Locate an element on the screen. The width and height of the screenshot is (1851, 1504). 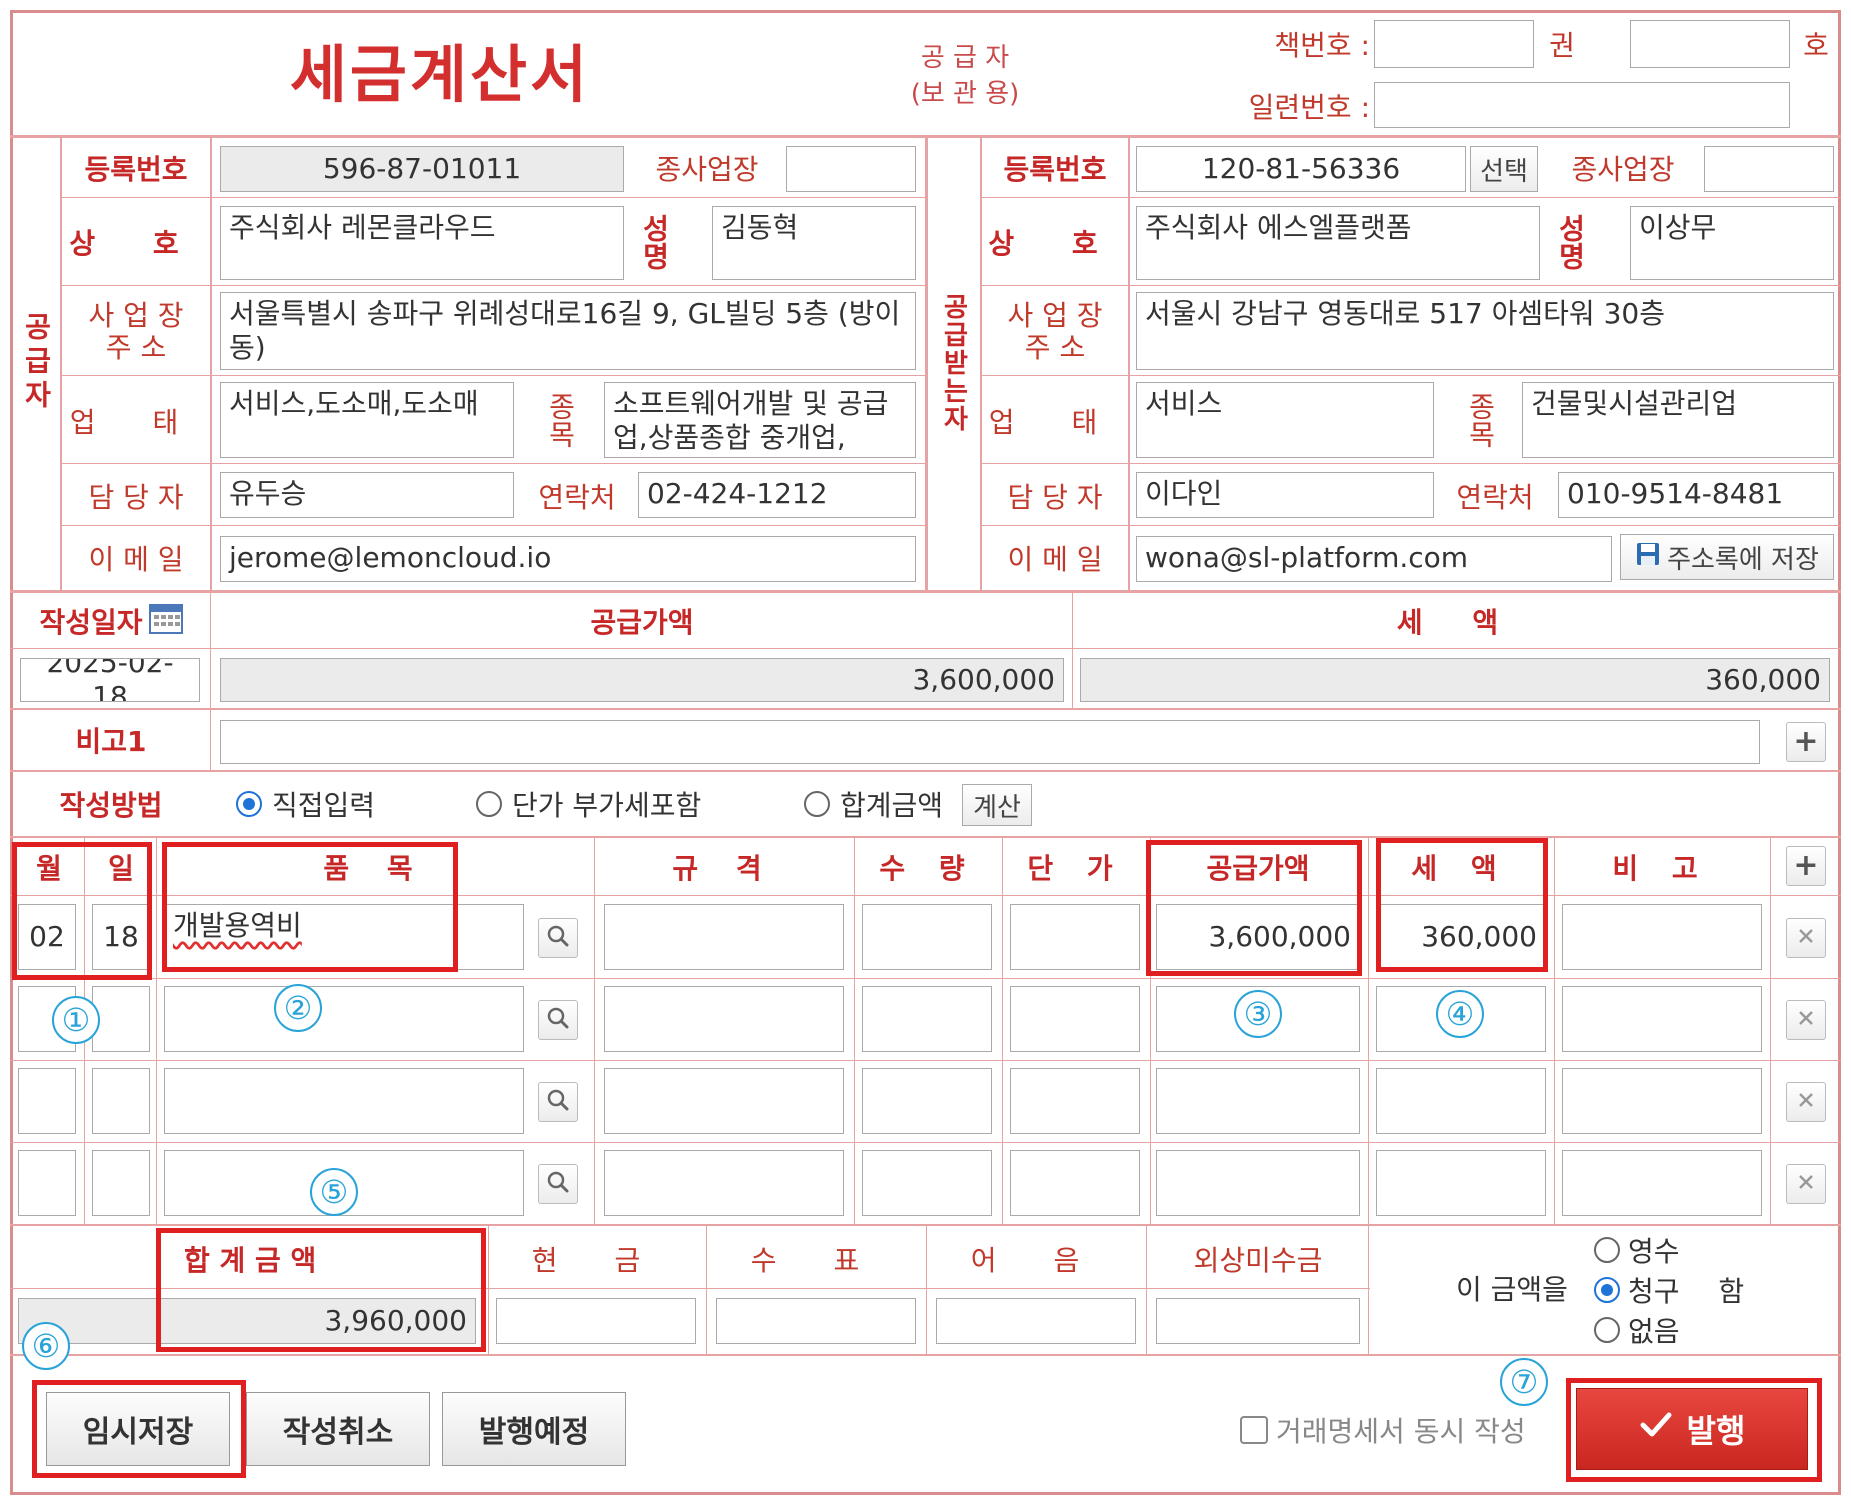
buyer-company-field: 주식회사 에스엘플랫폼 is located at coordinates (1338, 243).